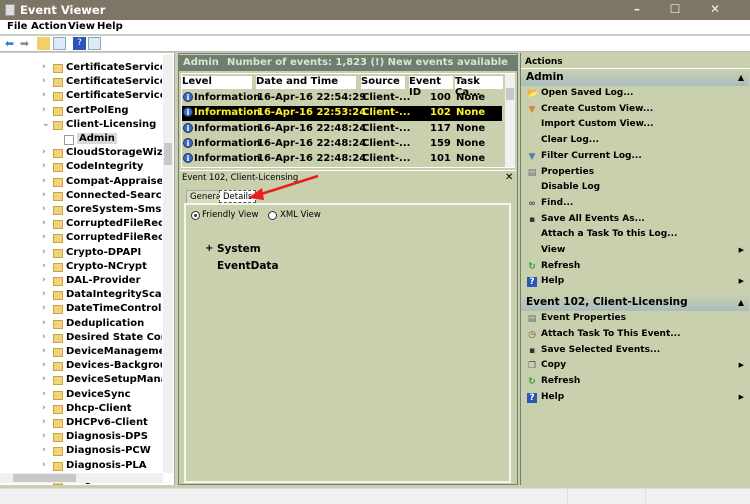 Image resolution: width=750 pixels, height=504 pixels. Describe the element at coordinates (43, 43) in the screenshot. I see `up-folder-icon` at that location.